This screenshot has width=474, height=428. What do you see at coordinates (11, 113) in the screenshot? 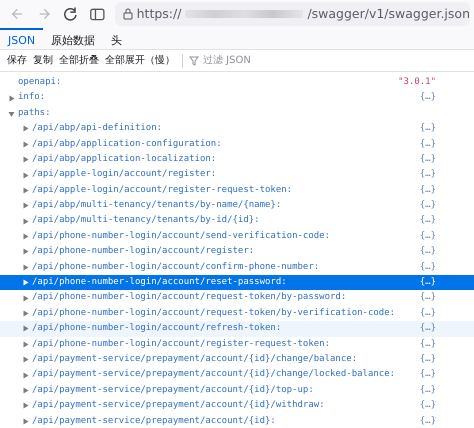
I see `expanded-caret-icon` at bounding box center [11, 113].